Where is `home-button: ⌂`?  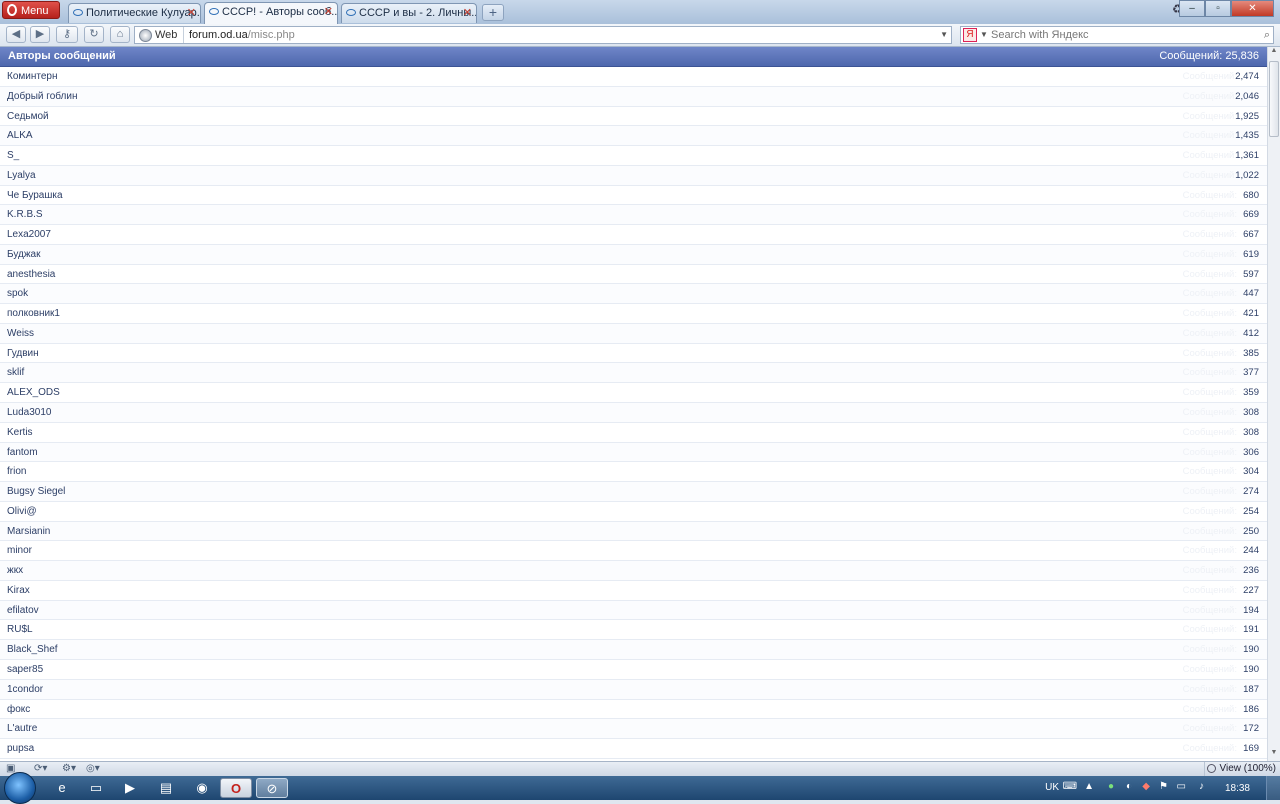
home-button: ⌂ is located at coordinates (120, 34).